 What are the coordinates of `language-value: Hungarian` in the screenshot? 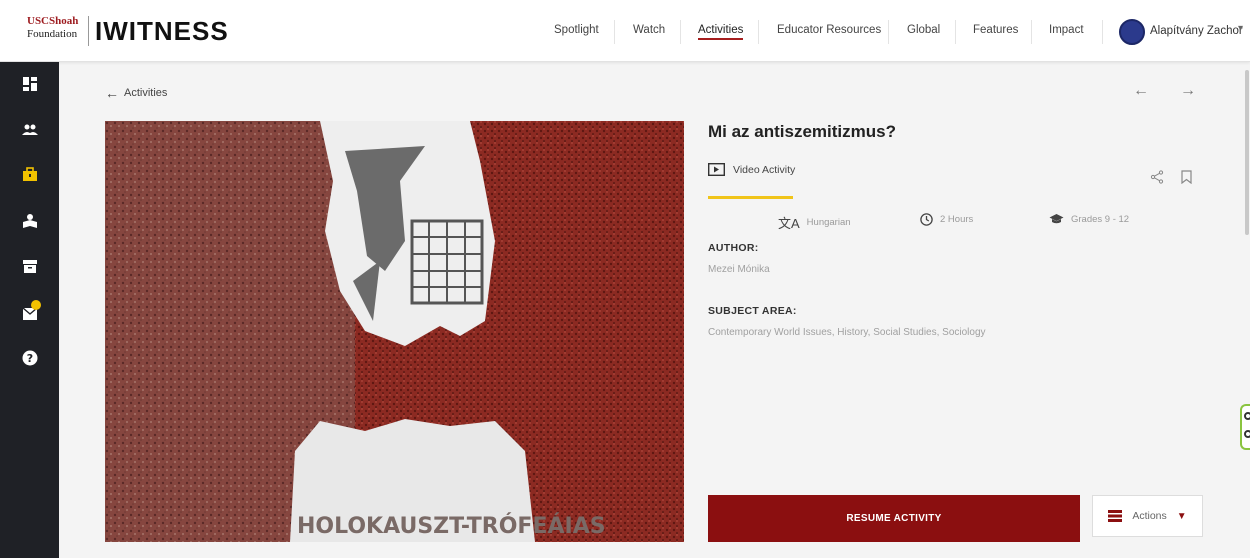 It's located at (828, 222).